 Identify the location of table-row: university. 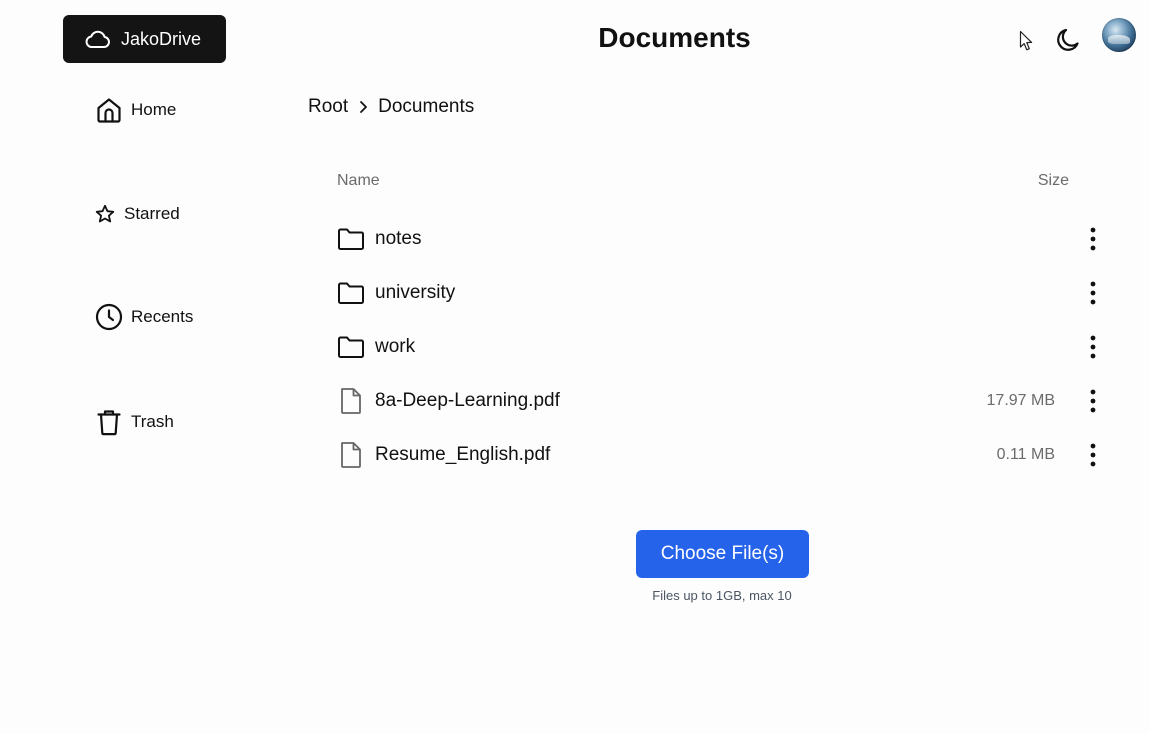
(722, 293).